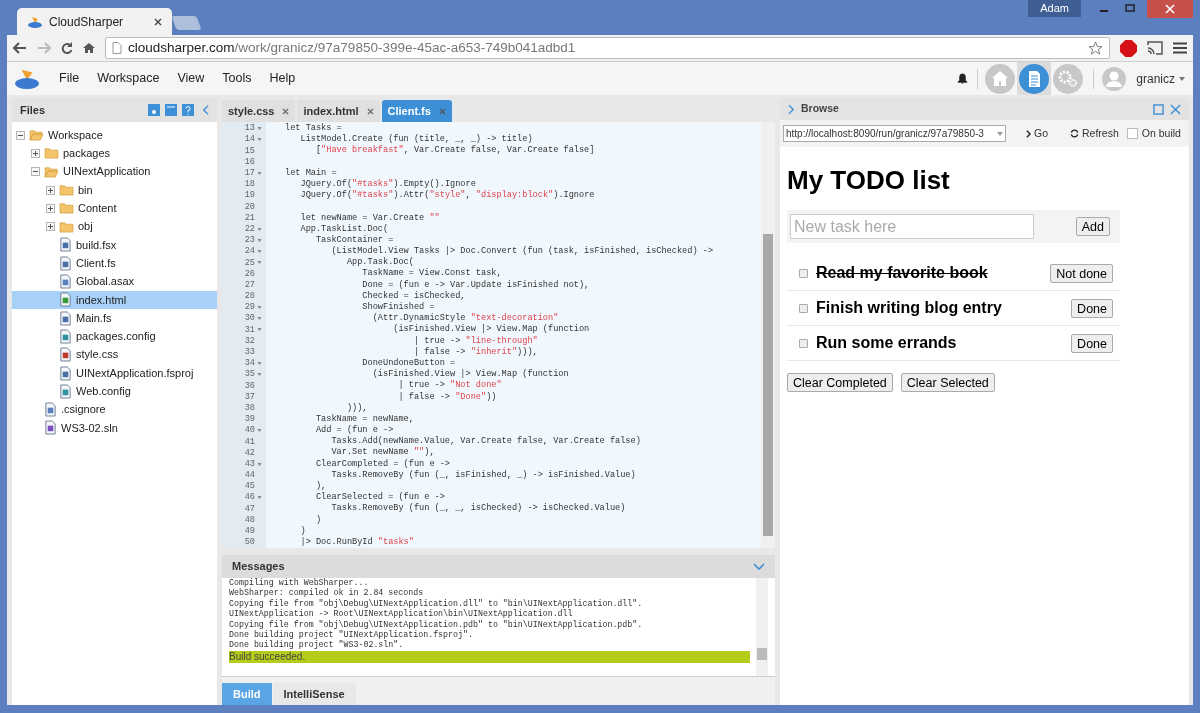 This screenshot has height=713, width=1200. I want to click on action-button: Clear Completed, so click(840, 382).